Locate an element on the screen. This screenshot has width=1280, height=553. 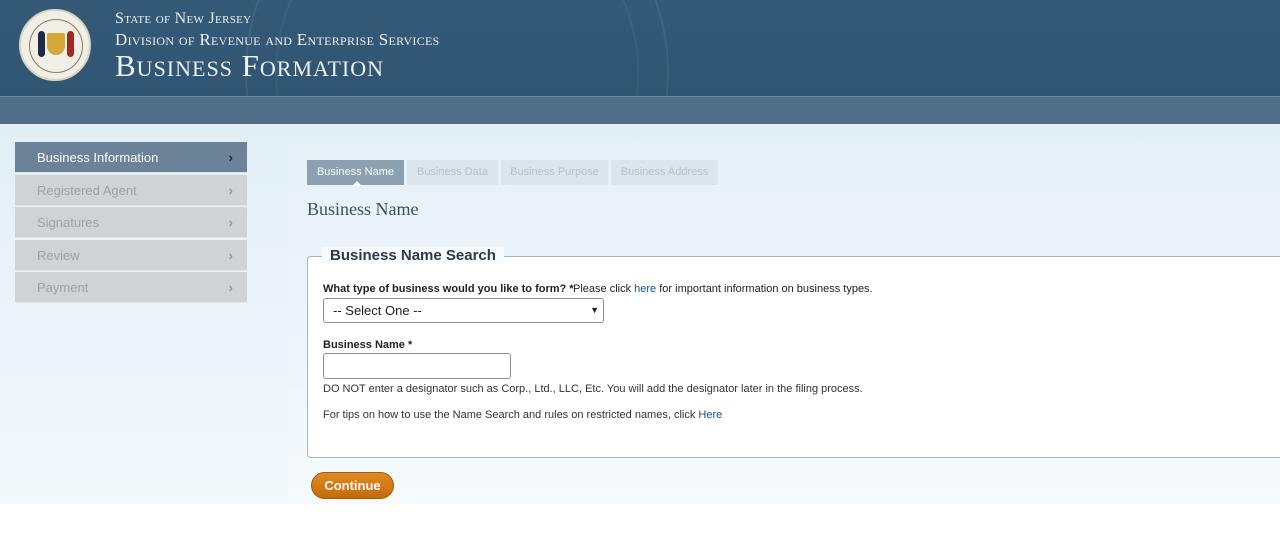
continue-button: Continue is located at coordinates (352, 485).